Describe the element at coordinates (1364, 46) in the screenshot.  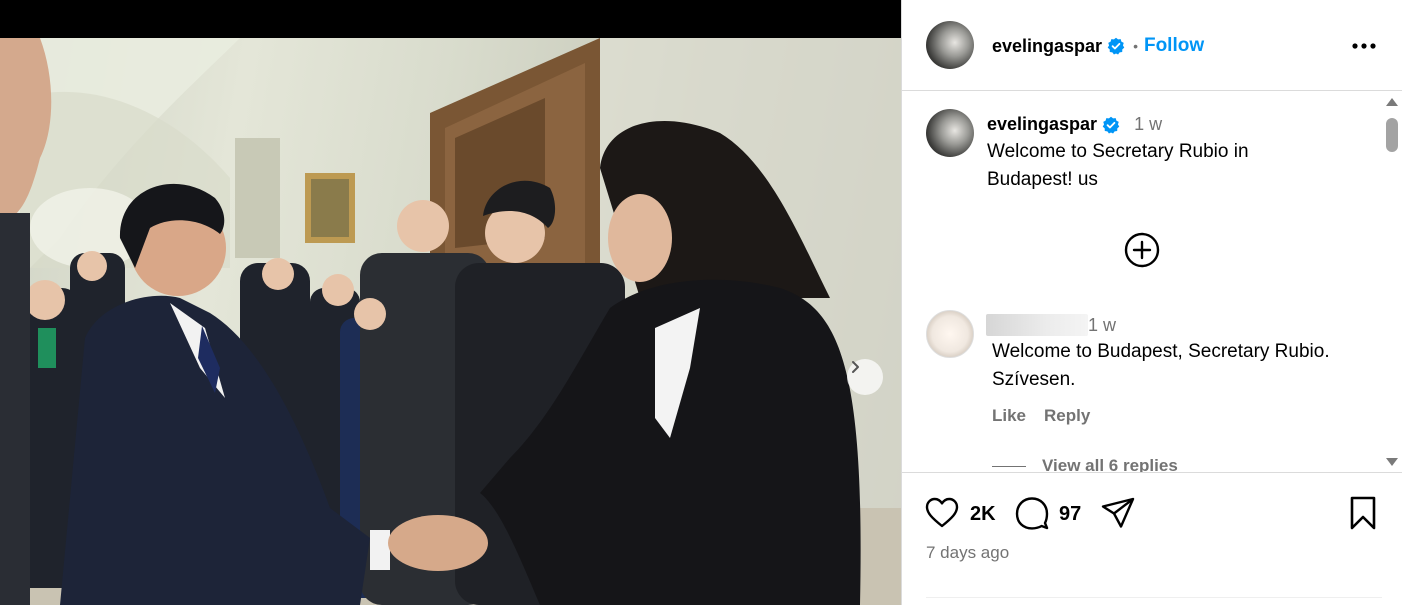
I see `more-options-icon` at that location.